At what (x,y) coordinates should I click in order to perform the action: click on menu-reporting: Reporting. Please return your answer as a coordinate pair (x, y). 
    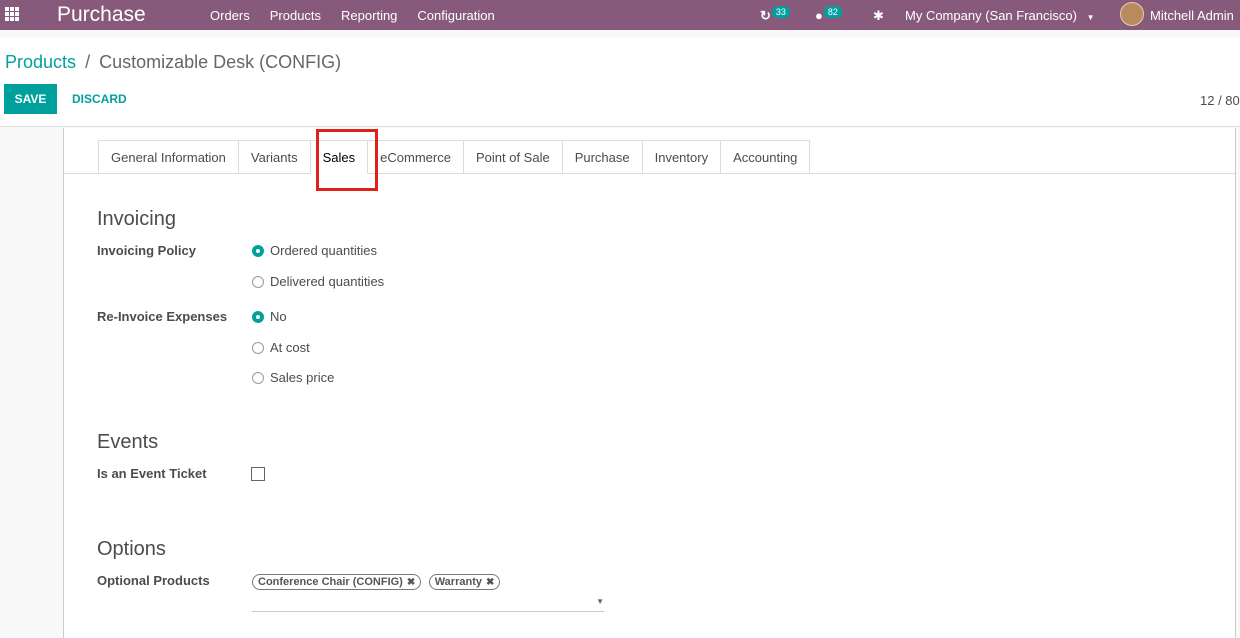
    Looking at the image, I should click on (369, 15).